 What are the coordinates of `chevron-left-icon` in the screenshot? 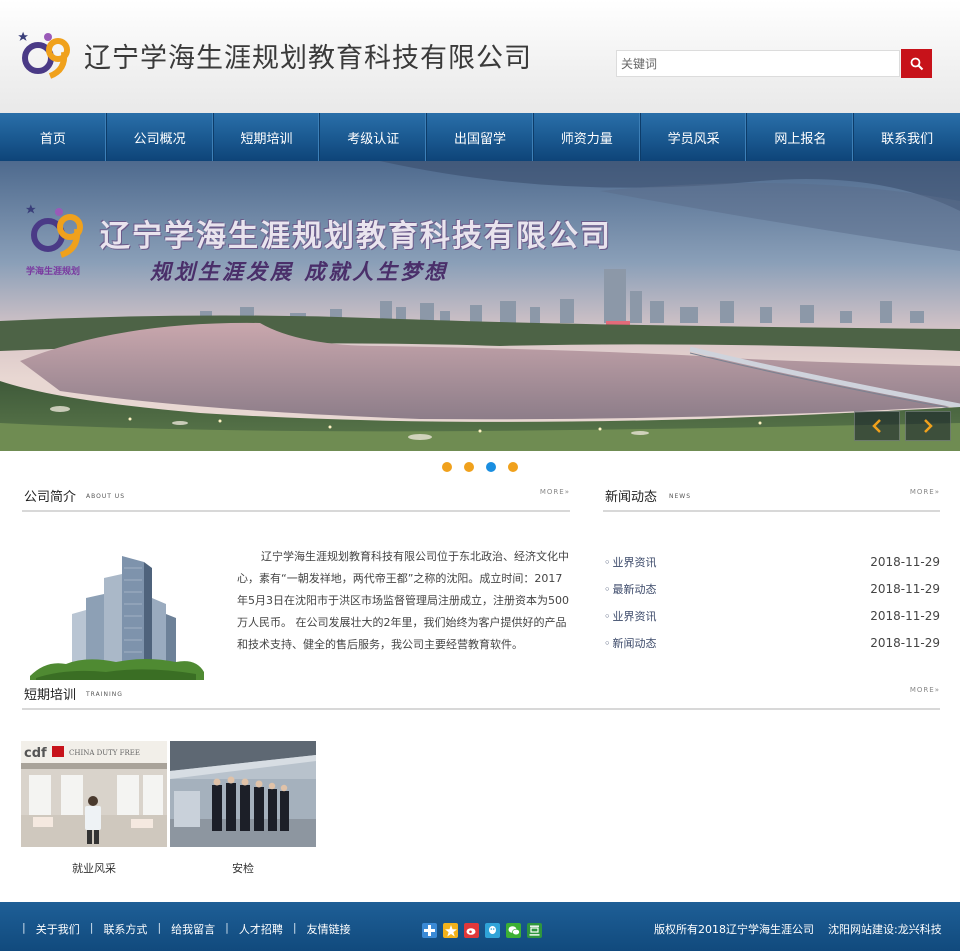 It's located at (876, 426).